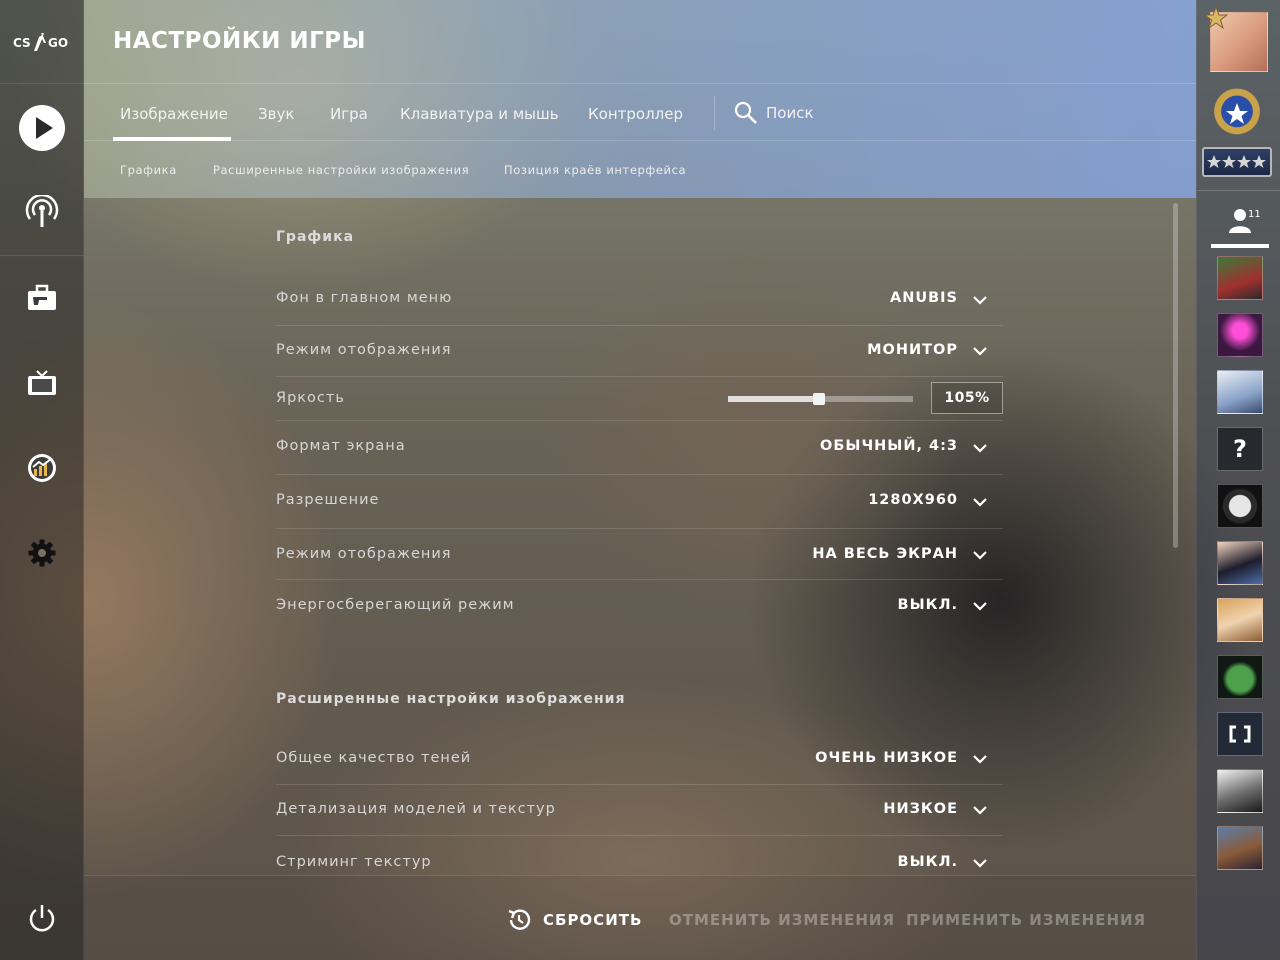 This screenshot has height=960, width=1280. What do you see at coordinates (639, 554) in the screenshot?
I see `setting-row-window-mode: Режим отображения НА ВЕСЬ ЭКРАН` at bounding box center [639, 554].